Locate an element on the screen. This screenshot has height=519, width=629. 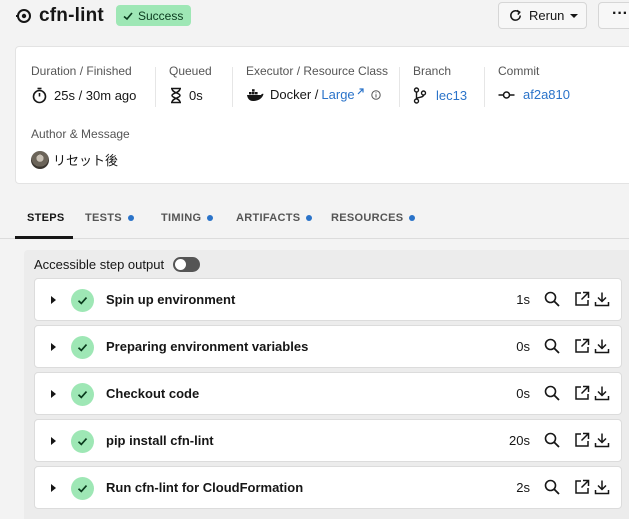
executor-cell: Executor / Resource Class Docker / Large is located at coordinates (317, 83).